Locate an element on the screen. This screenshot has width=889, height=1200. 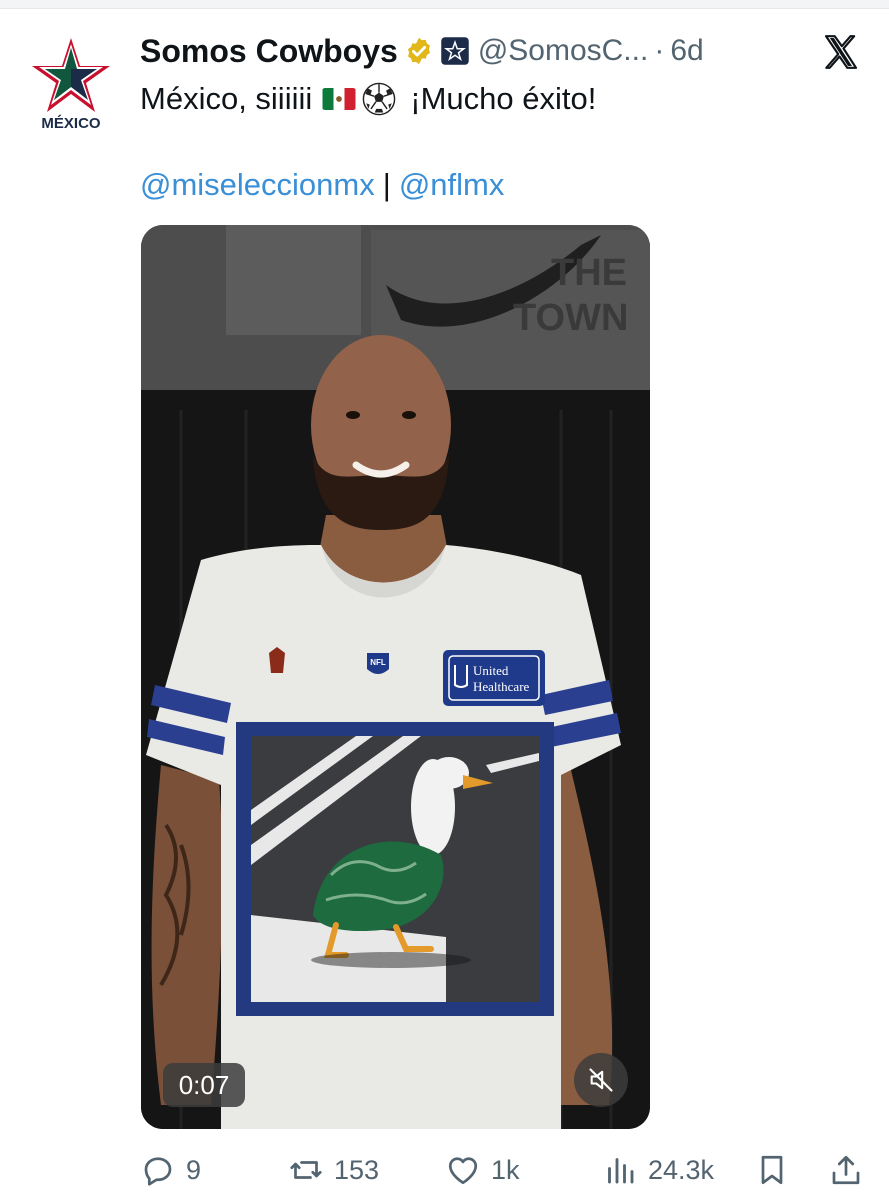
retweet-count: 153 is located at coordinates (357, 1169).